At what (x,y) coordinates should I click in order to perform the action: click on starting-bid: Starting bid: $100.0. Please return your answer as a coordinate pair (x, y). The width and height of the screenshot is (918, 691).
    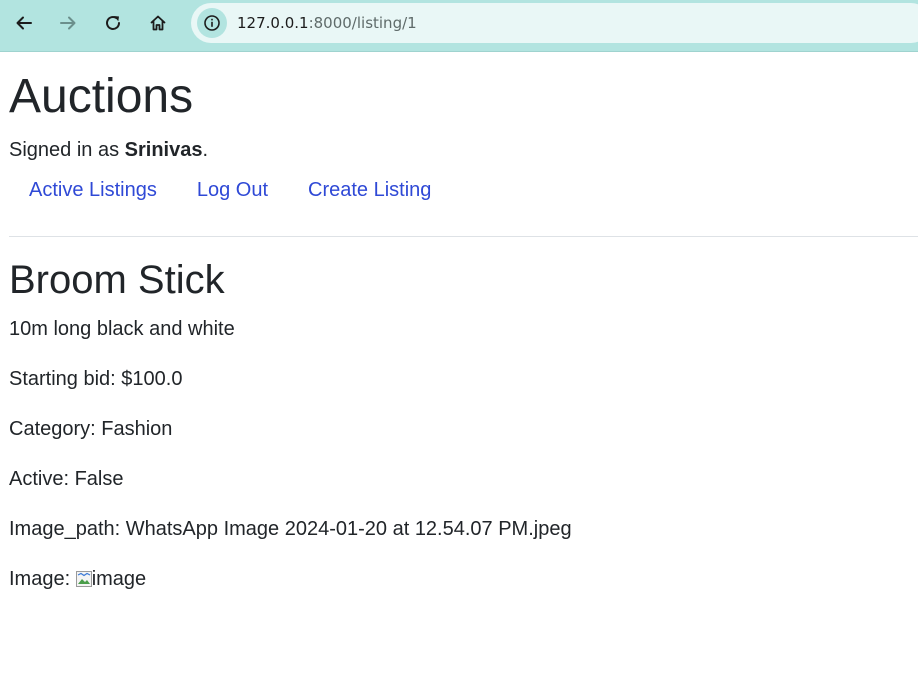
    Looking at the image, I should click on (95, 379).